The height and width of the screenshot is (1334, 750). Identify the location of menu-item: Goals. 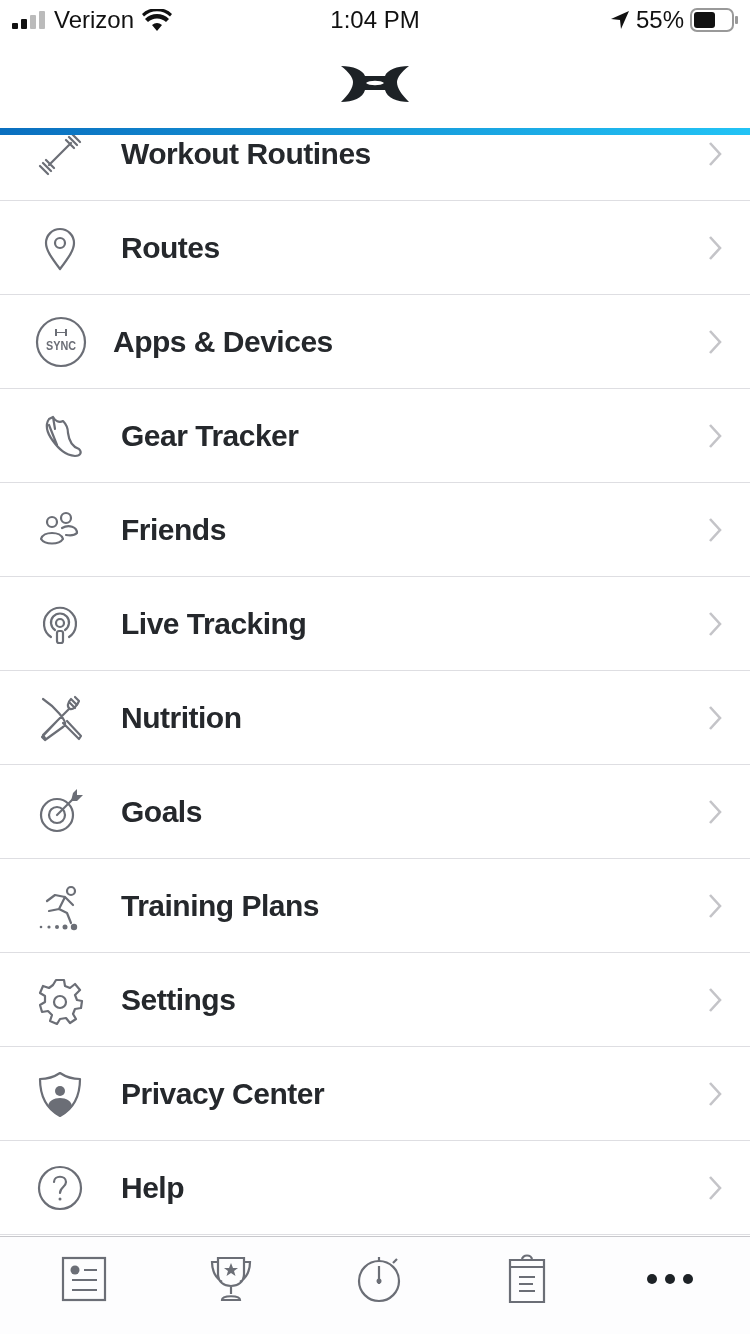
(375, 812).